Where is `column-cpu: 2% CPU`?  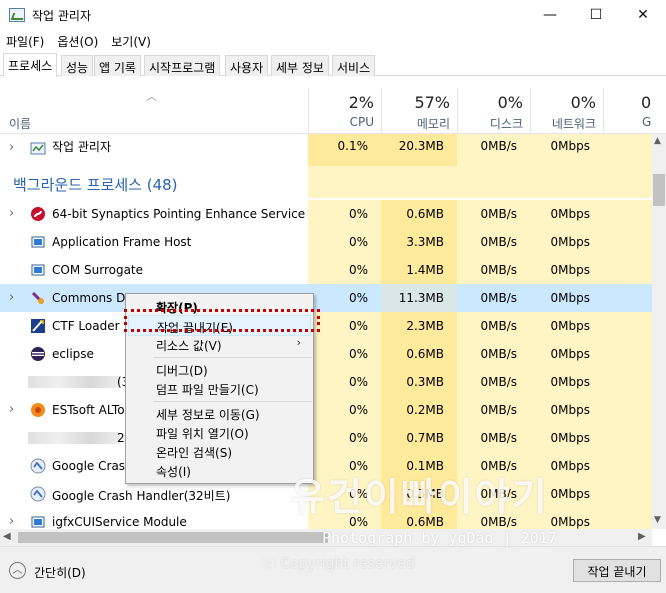 column-cpu: 2% CPU is located at coordinates (344, 111).